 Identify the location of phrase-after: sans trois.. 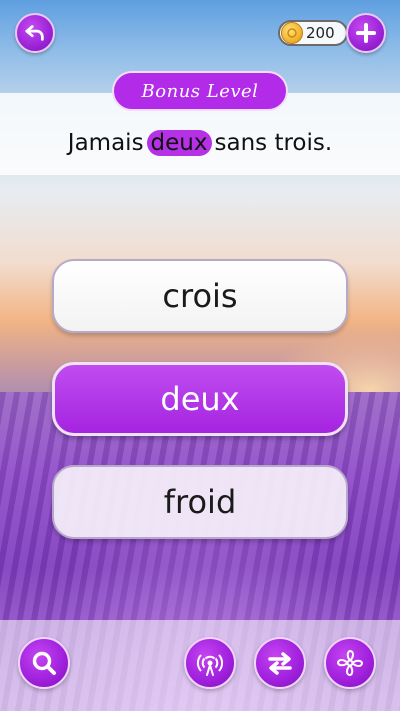
(273, 143).